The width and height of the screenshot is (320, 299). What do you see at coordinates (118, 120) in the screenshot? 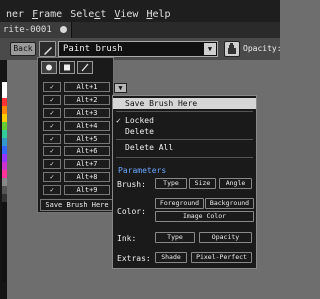
I see `check-icon: ✓` at bounding box center [118, 120].